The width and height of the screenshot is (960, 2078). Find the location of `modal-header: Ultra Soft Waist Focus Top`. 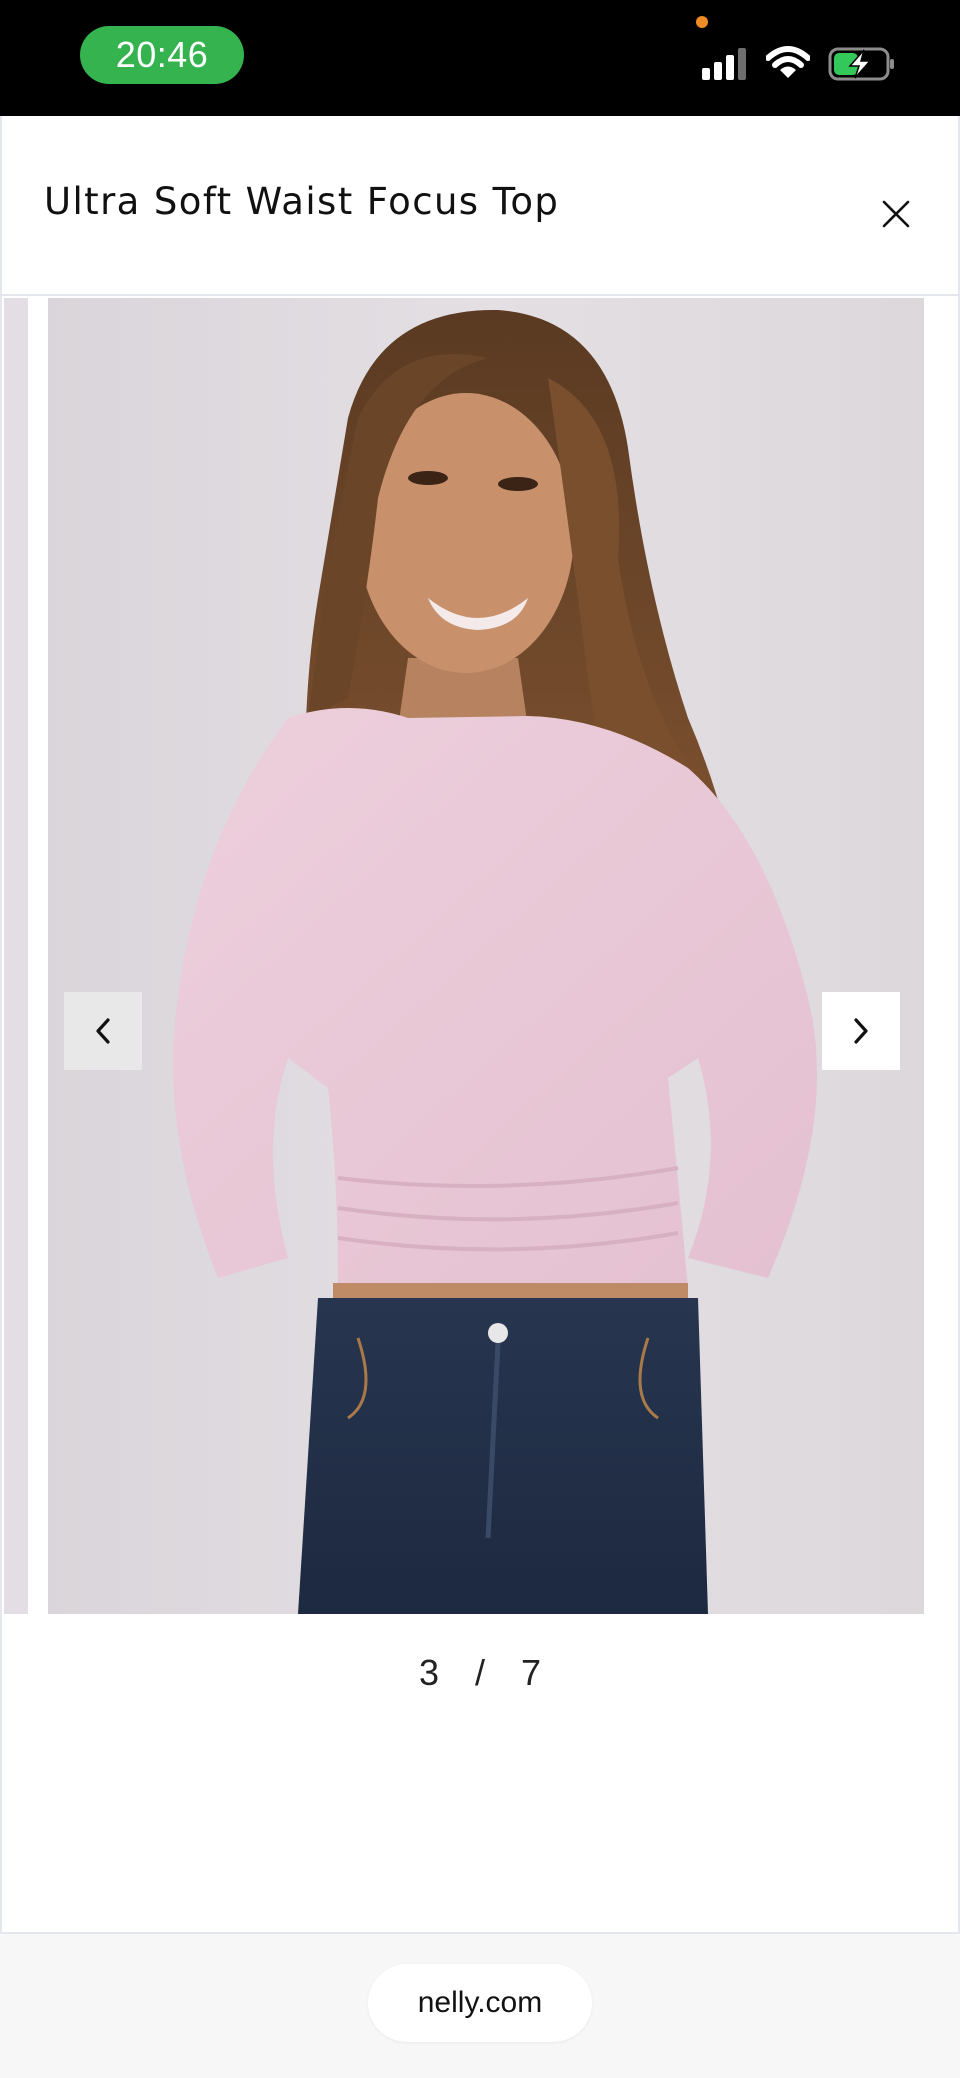

modal-header: Ultra Soft Waist Focus Top is located at coordinates (480, 206).